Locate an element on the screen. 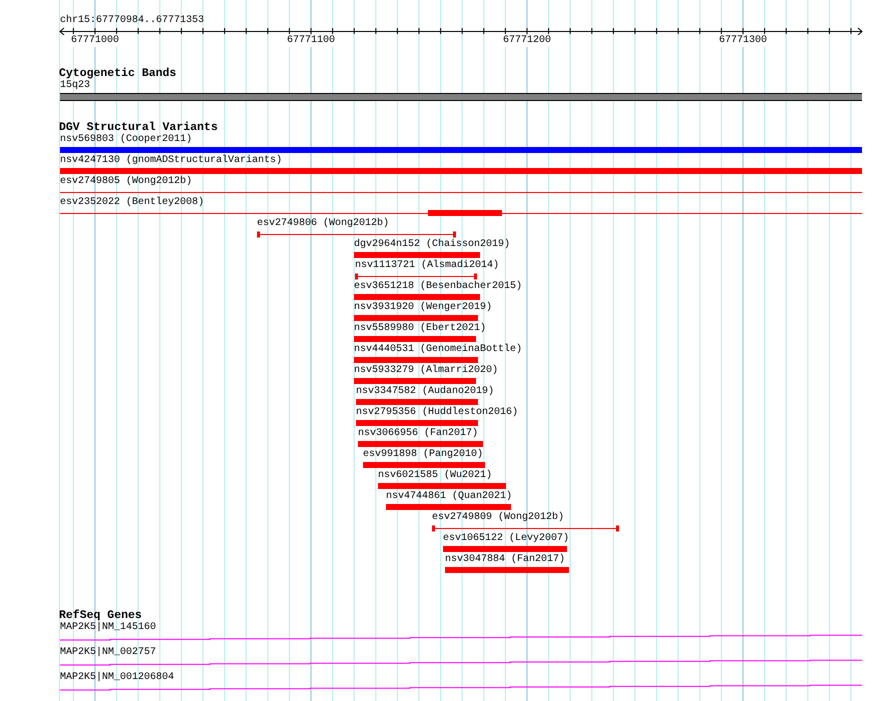 The image size is (890, 701). gene-label: MAP2K5|NM_002757 is located at coordinates (108, 653).